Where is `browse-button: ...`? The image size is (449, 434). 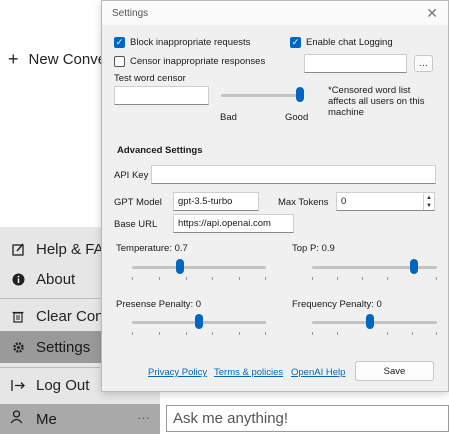
browse-button: ... is located at coordinates (423, 63).